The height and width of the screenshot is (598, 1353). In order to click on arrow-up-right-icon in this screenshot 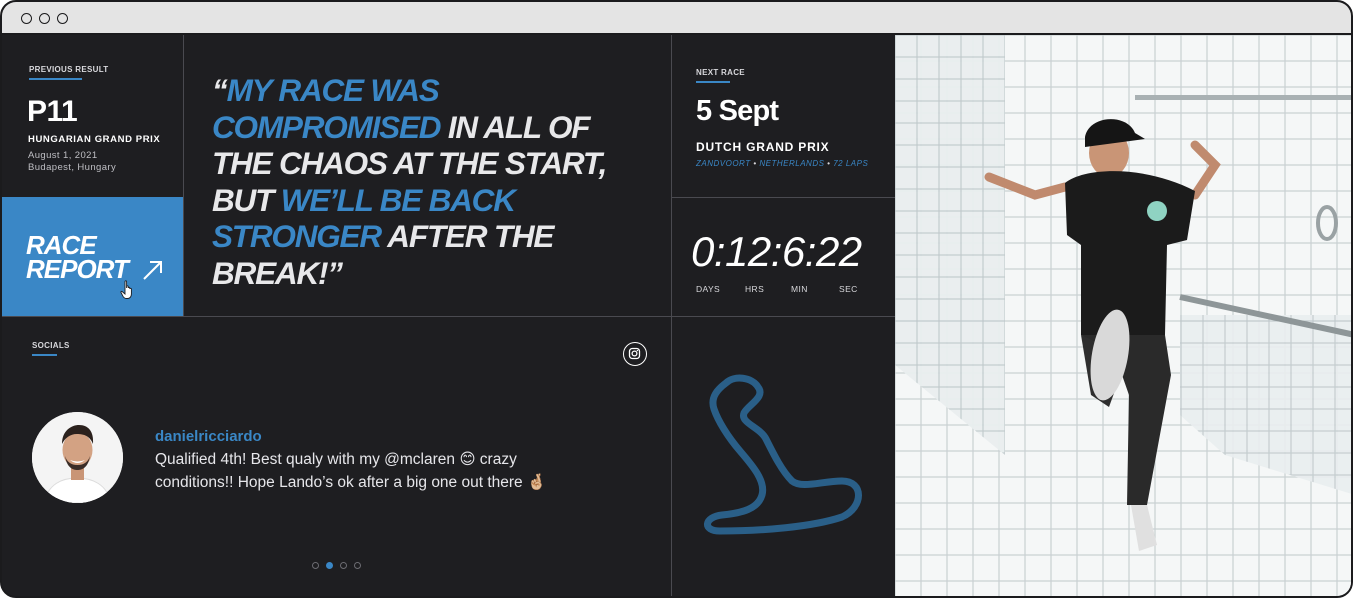, I will do `click(152, 270)`.